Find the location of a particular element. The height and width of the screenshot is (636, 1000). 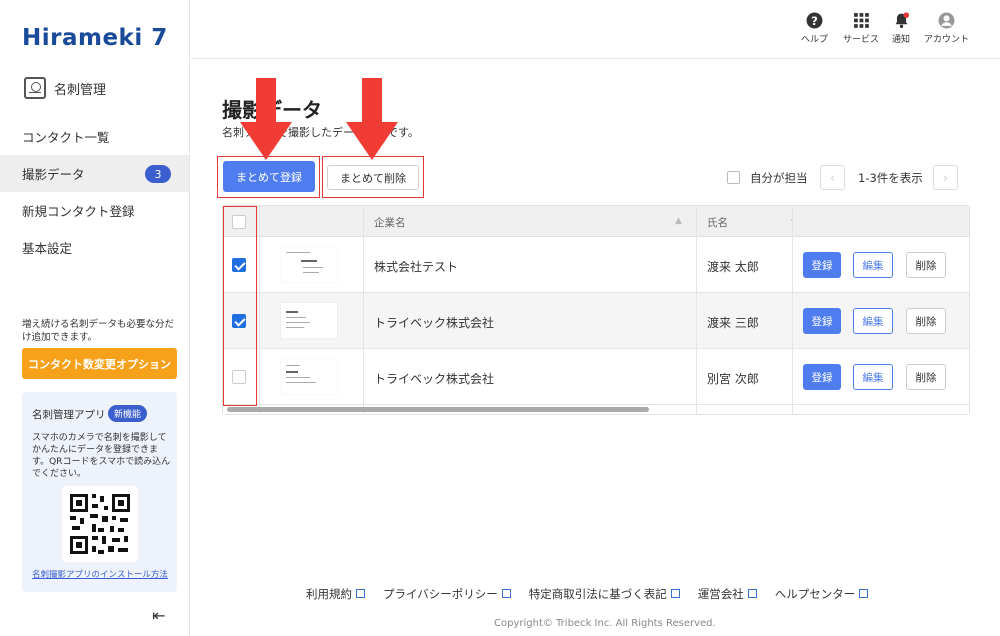

sidebar-nav: コンタクト一覧 撮影データ 3 新規コンタクト登録 基本設定 is located at coordinates (94, 192).